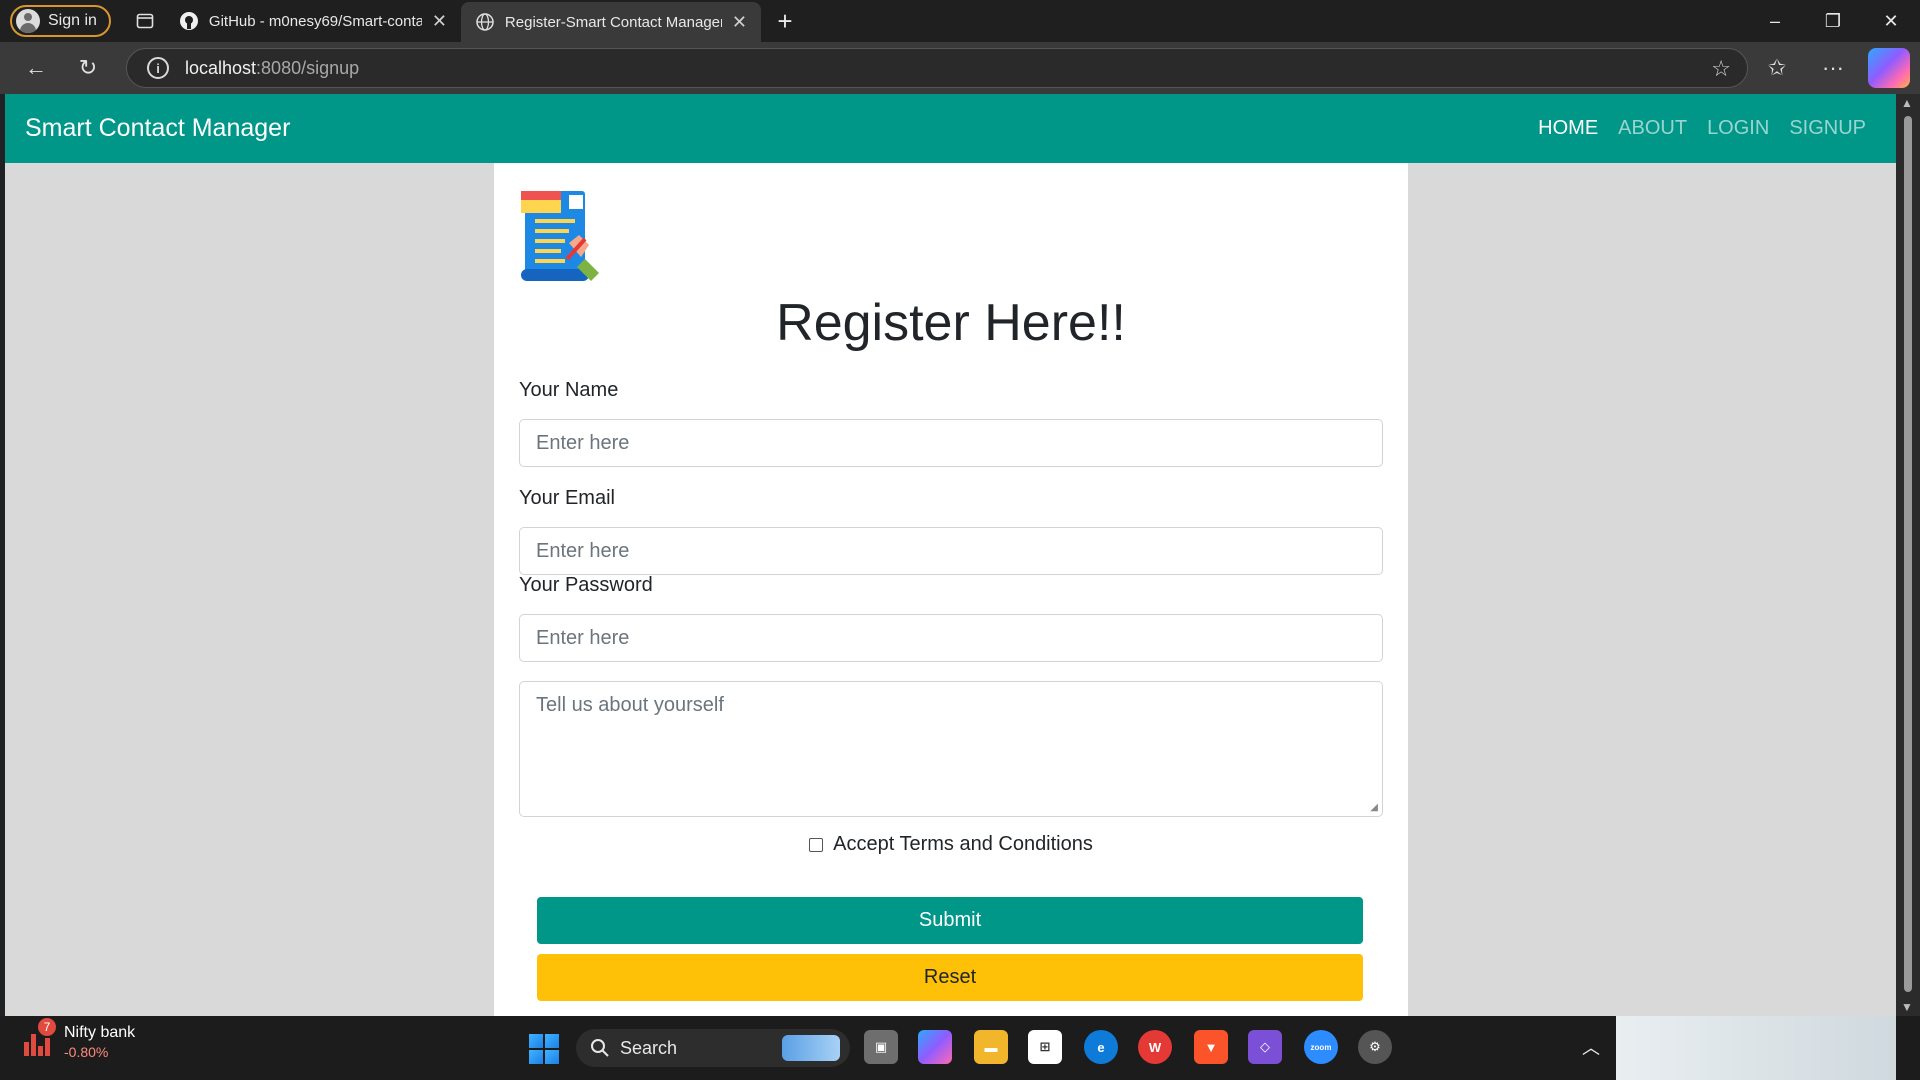  I want to click on reload-icon: ↻, so click(88, 67).